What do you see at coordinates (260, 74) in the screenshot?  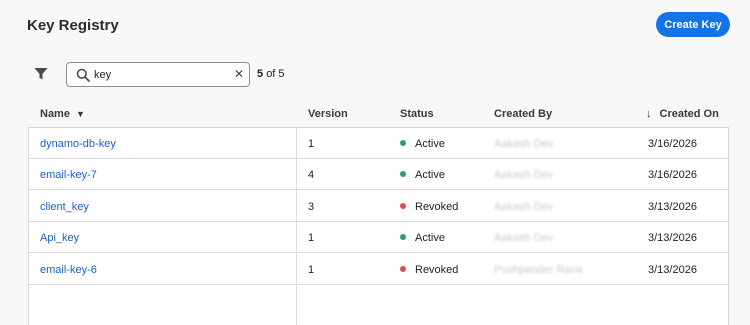 I see `result-count-shown: 5` at bounding box center [260, 74].